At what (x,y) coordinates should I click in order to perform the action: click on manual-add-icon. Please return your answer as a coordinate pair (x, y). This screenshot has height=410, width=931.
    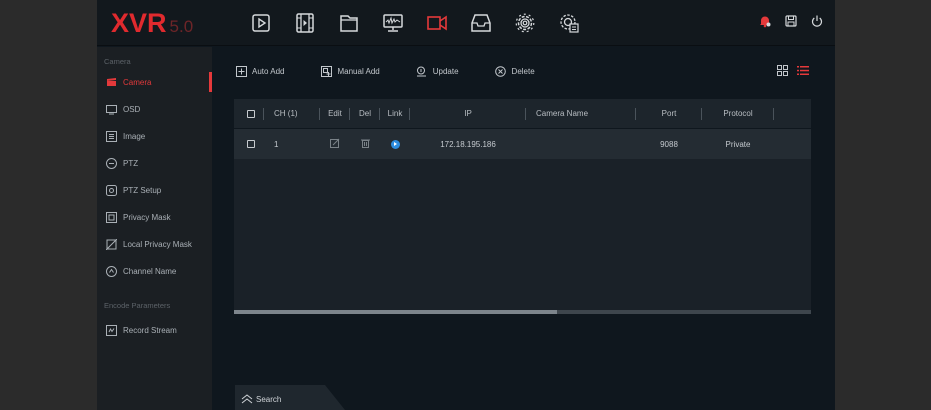
    Looking at the image, I should click on (326, 71).